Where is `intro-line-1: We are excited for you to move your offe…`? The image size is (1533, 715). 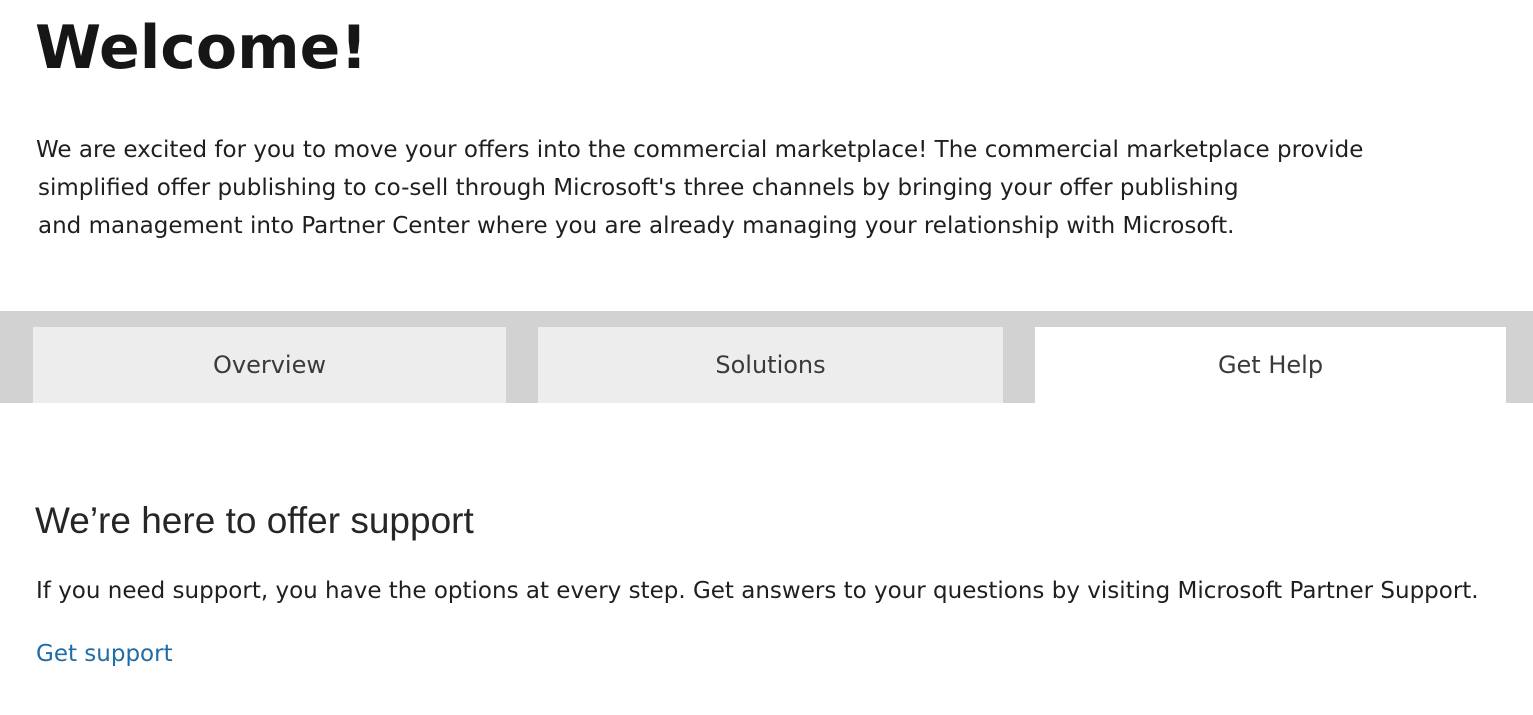
intro-line-1: We are excited for you to move your offe… is located at coordinates (700, 150).